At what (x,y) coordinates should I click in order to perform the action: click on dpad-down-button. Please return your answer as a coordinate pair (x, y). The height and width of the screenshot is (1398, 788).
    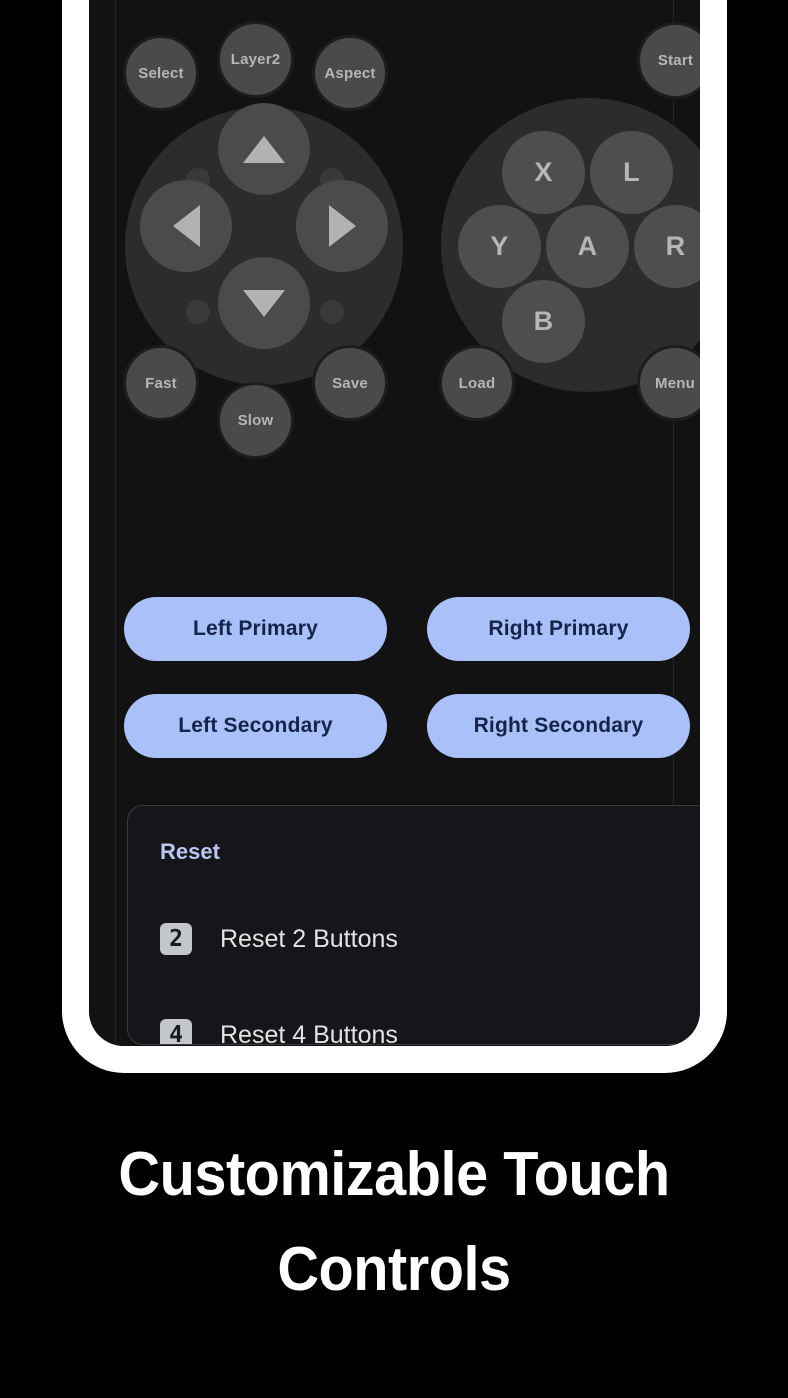
    Looking at the image, I should click on (264, 303).